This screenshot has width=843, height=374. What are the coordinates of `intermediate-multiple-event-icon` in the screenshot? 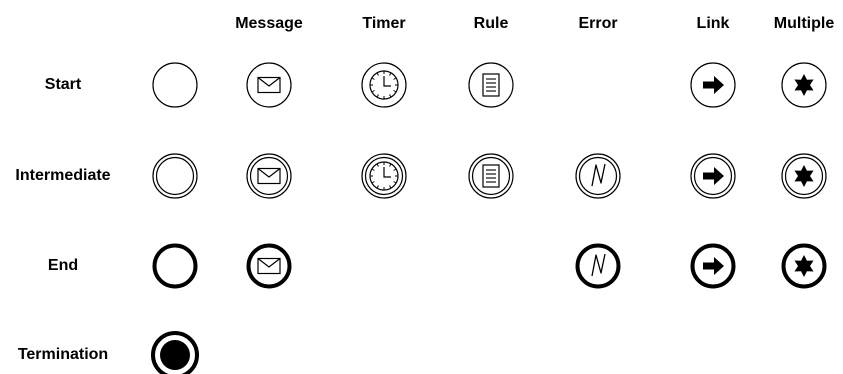 It's located at (804, 176).